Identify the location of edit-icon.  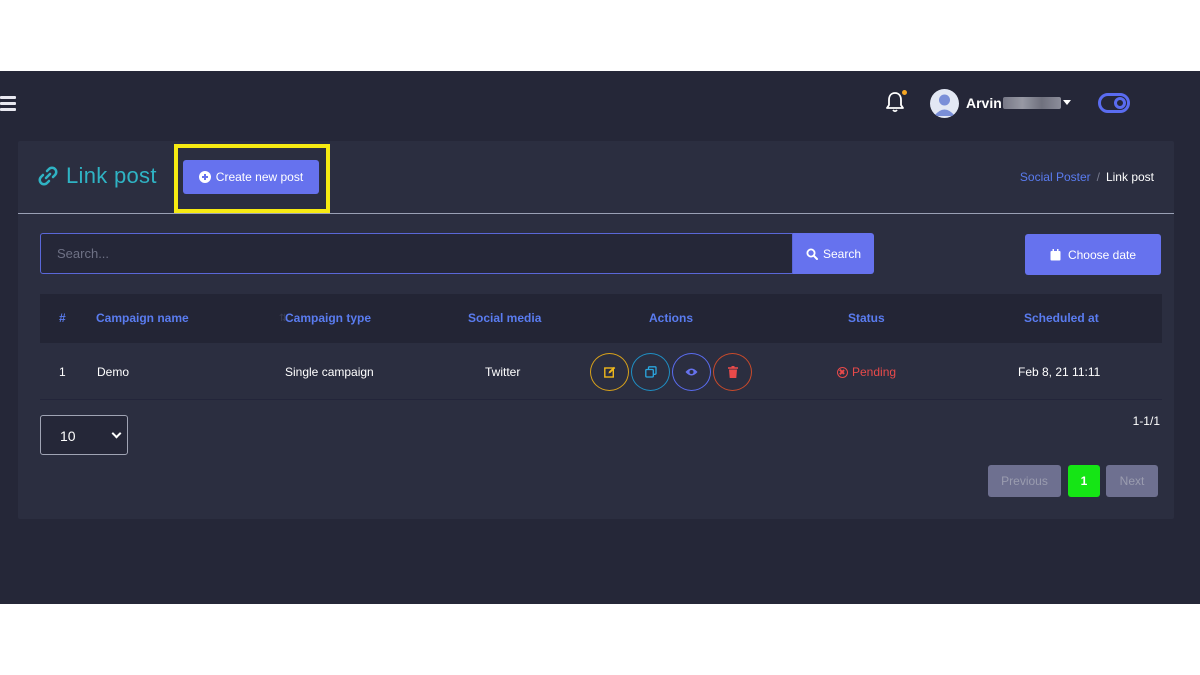
(609, 372).